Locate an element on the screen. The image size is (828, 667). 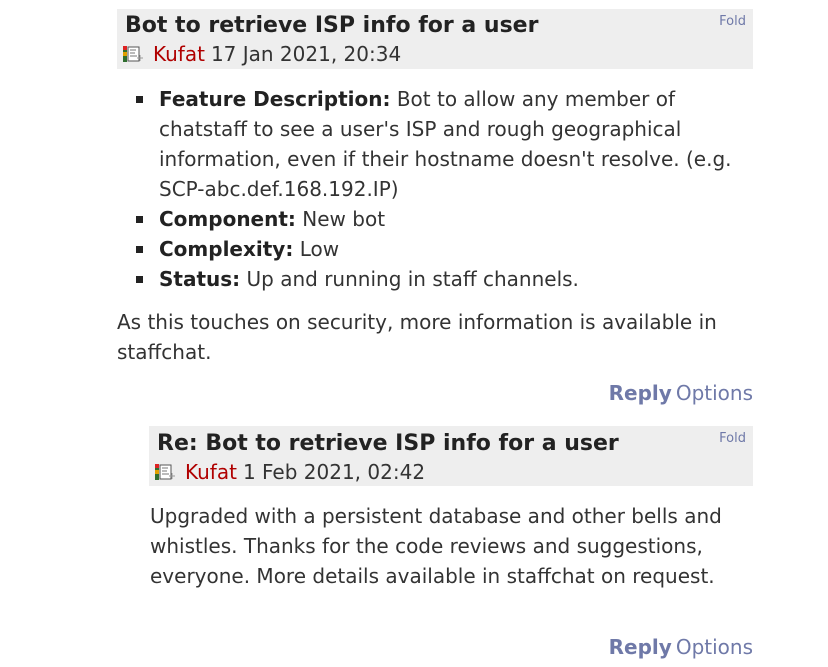
post-meta: Kufat 1 Feb 2021, 02:42 is located at coordinates (290, 472).